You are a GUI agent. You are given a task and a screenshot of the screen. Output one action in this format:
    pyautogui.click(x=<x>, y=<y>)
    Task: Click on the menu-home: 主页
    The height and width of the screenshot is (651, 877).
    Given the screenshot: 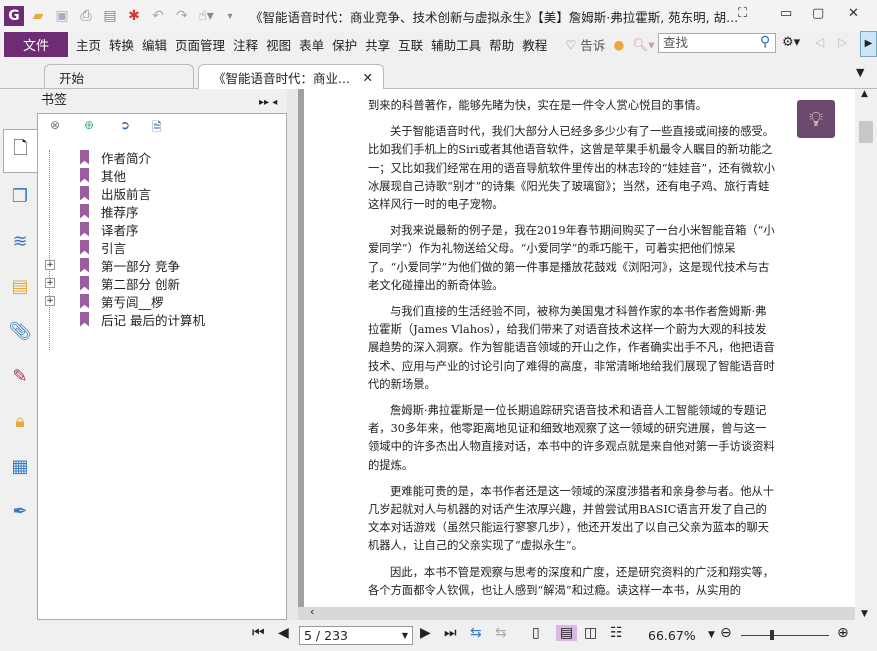 What is the action you would take?
    pyautogui.click(x=88, y=44)
    